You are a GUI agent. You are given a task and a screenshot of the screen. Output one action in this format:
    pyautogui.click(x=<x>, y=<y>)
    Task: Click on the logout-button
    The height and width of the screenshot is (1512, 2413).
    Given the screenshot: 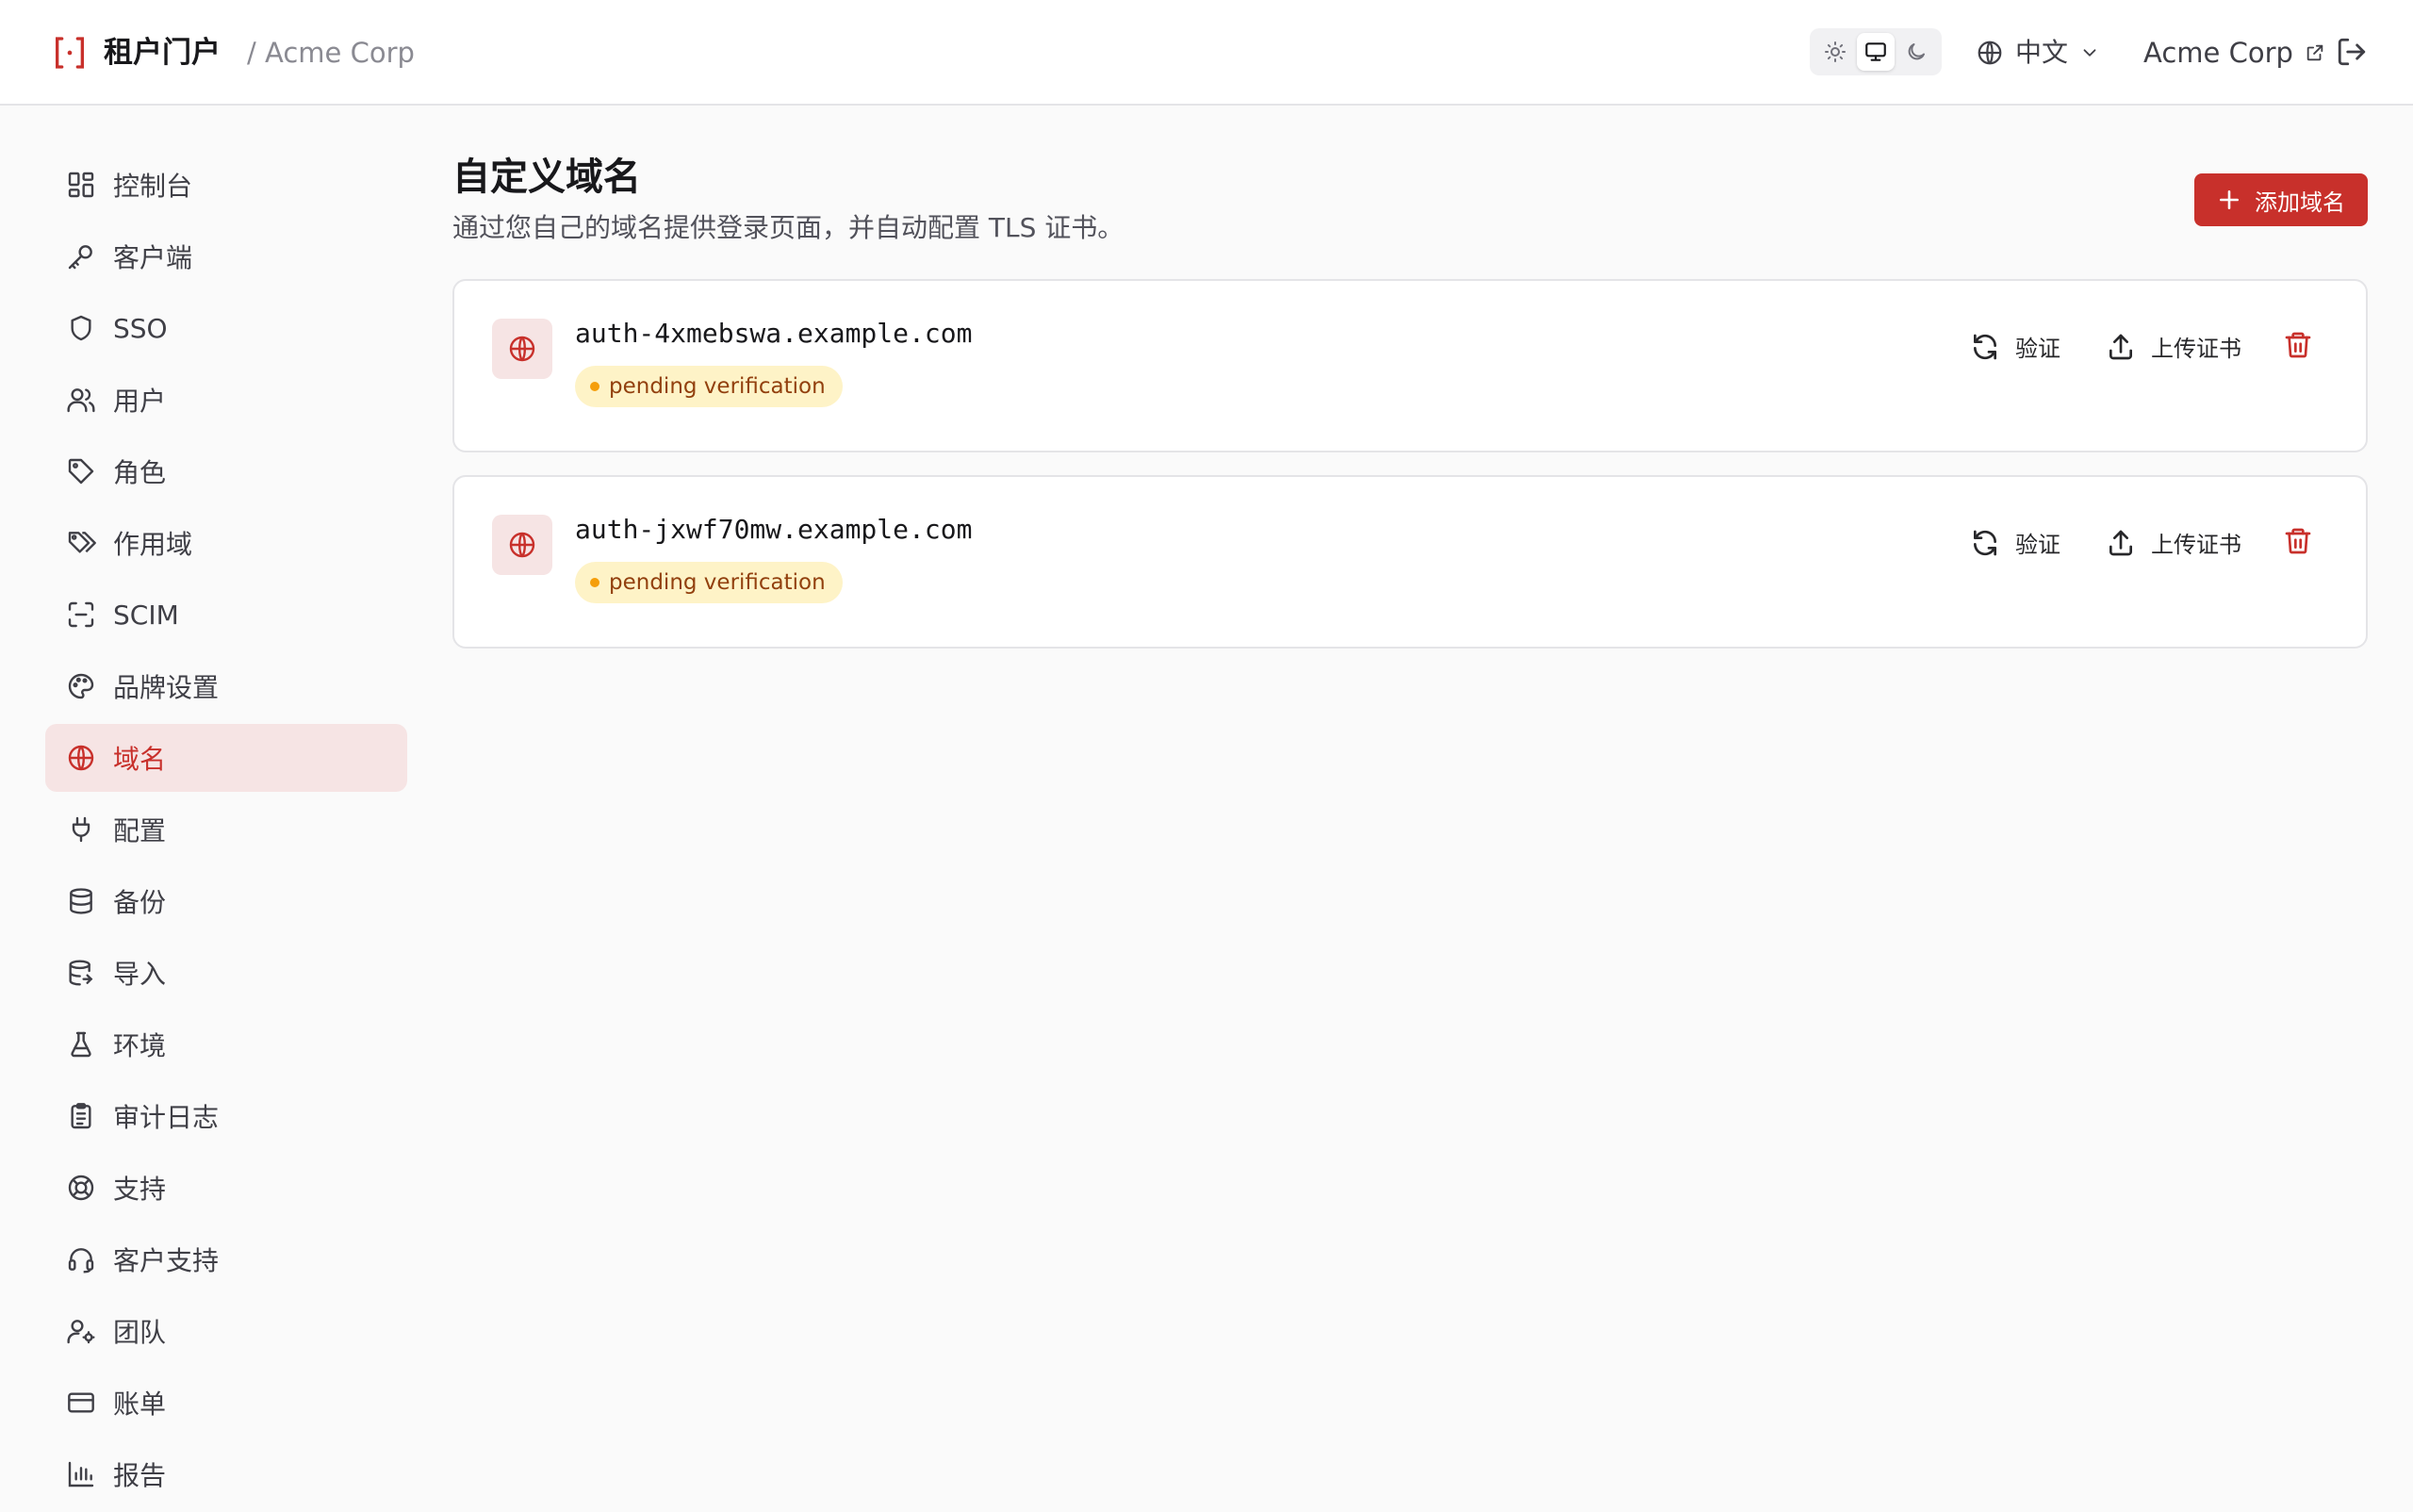 What is the action you would take?
    pyautogui.click(x=2352, y=52)
    